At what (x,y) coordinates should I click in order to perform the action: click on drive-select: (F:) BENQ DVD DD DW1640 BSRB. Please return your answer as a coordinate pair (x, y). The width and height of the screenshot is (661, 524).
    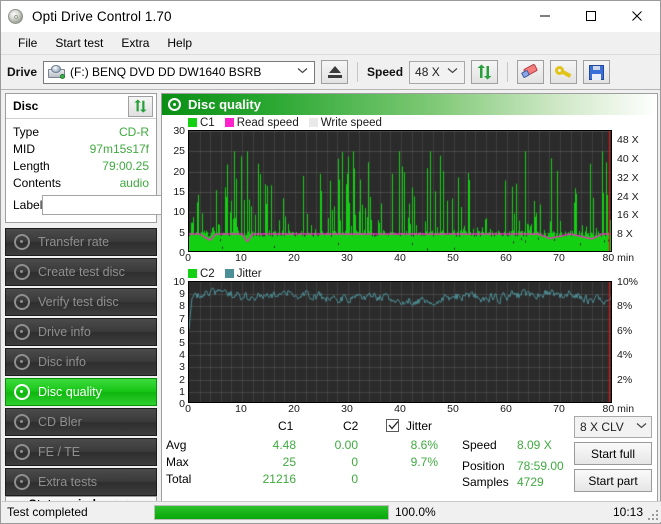
    Looking at the image, I should click on (179, 72).